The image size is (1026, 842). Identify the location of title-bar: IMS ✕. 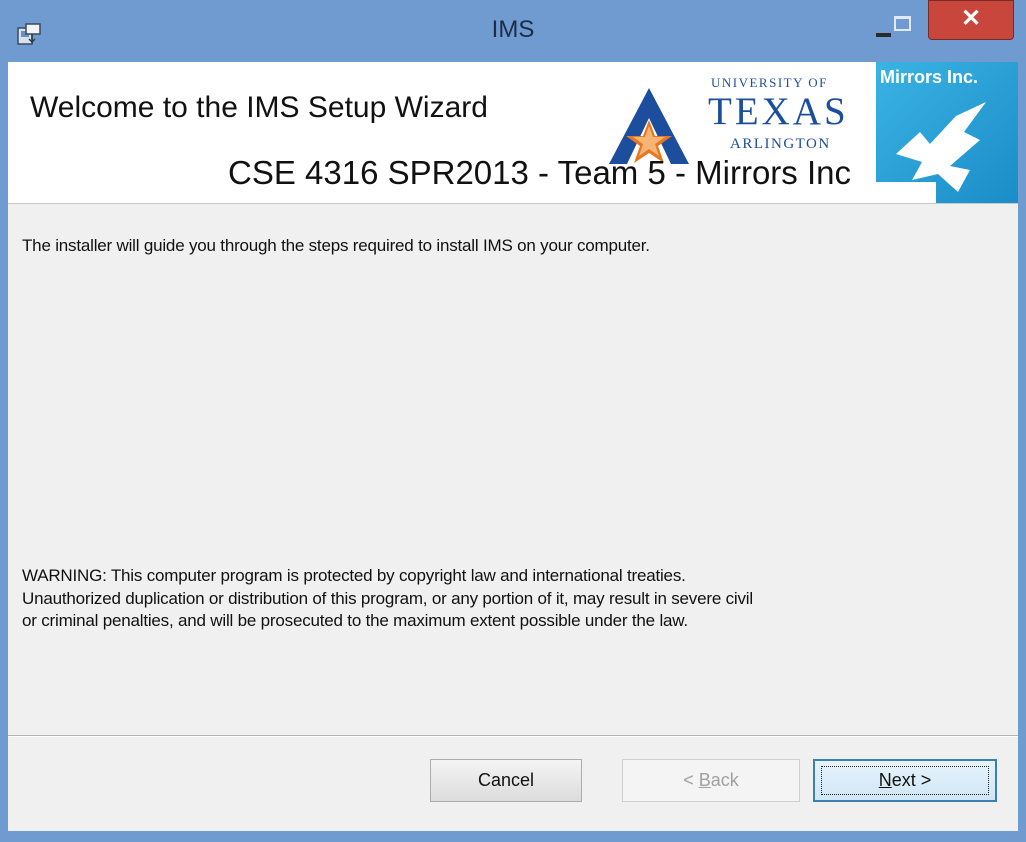
(513, 31).